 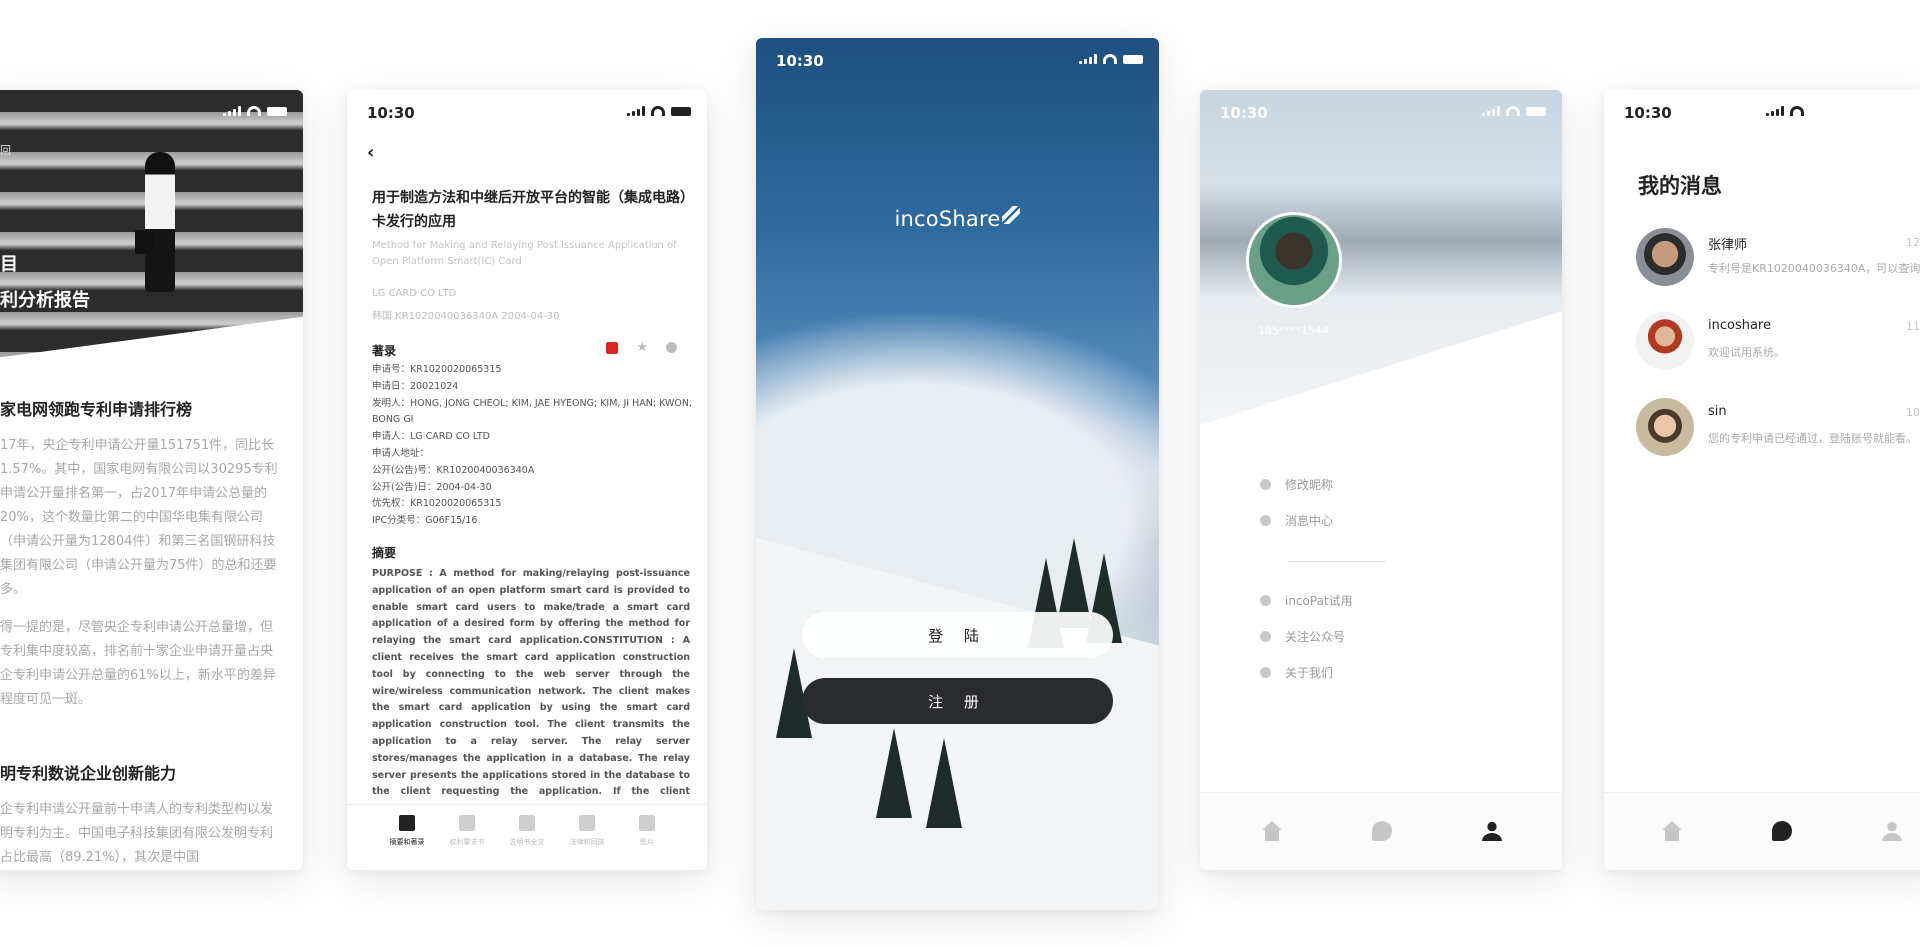 I want to click on menu-item-about: 关于我们, so click(x=1306, y=672).